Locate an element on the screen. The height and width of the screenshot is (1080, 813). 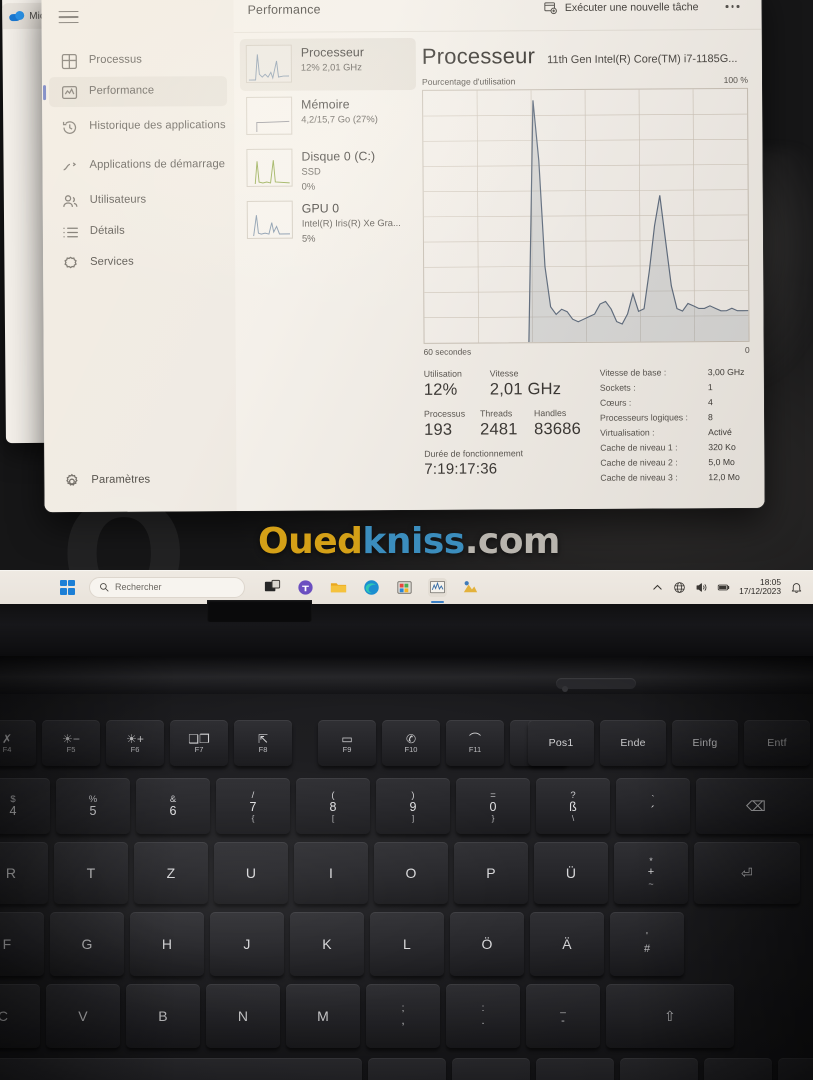
sidebar-item-processus: Processus is located at coordinates (138, 60).